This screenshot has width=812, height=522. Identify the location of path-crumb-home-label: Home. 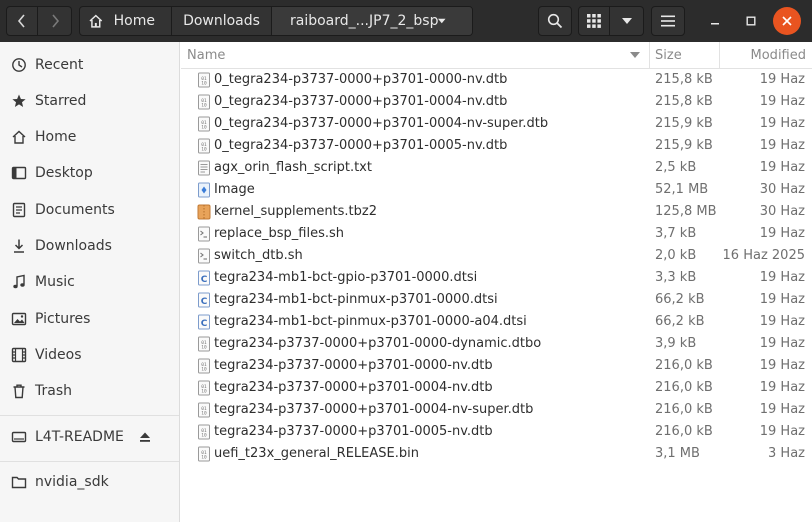
(134, 21).